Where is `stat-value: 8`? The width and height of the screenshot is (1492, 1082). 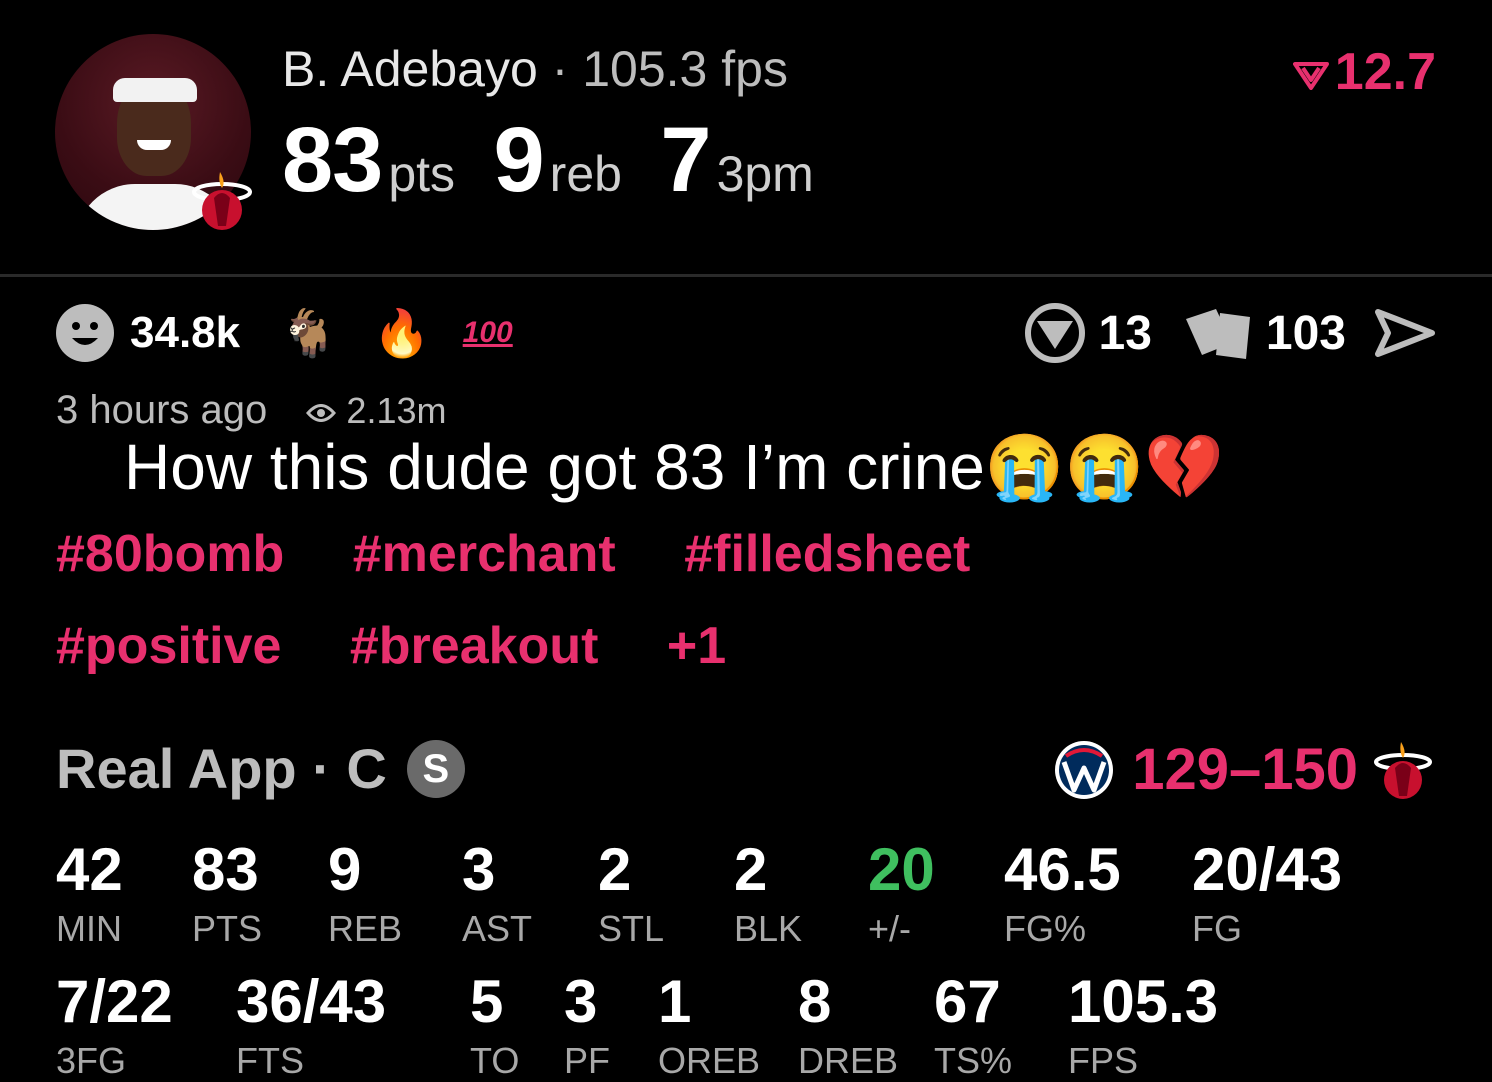
stat-value: 8 is located at coordinates (815, 1001).